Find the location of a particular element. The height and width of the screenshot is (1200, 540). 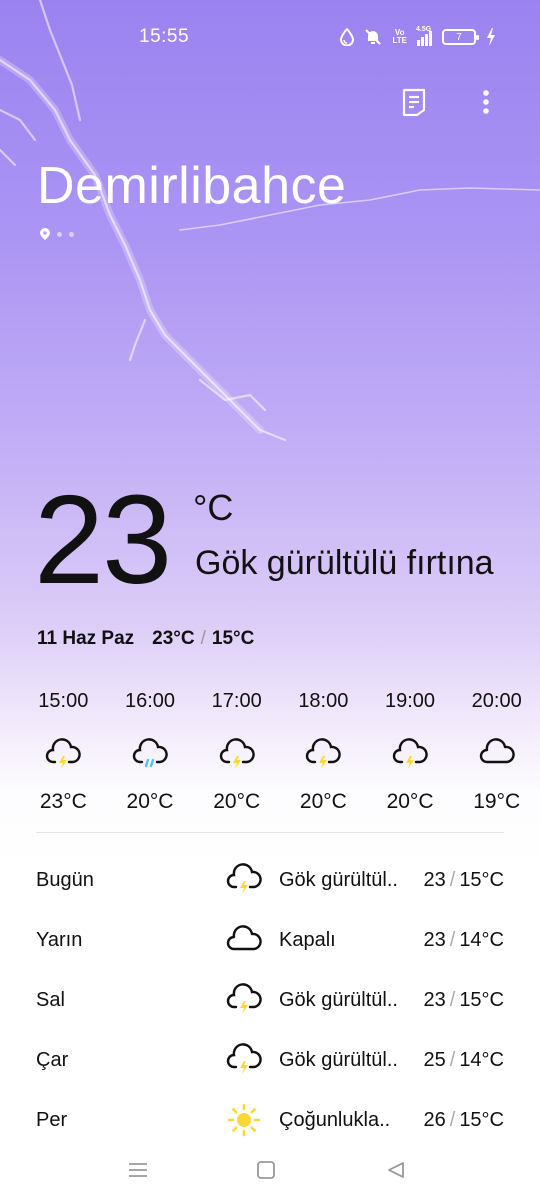

drop-icon is located at coordinates (347, 37).